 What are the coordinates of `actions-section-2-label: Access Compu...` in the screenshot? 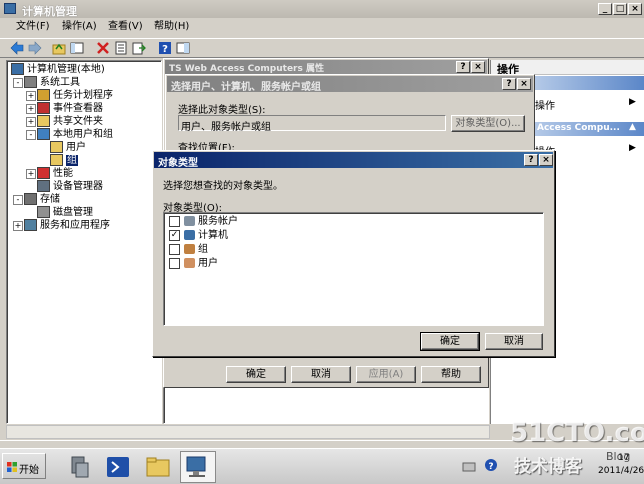 It's located at (578, 128).